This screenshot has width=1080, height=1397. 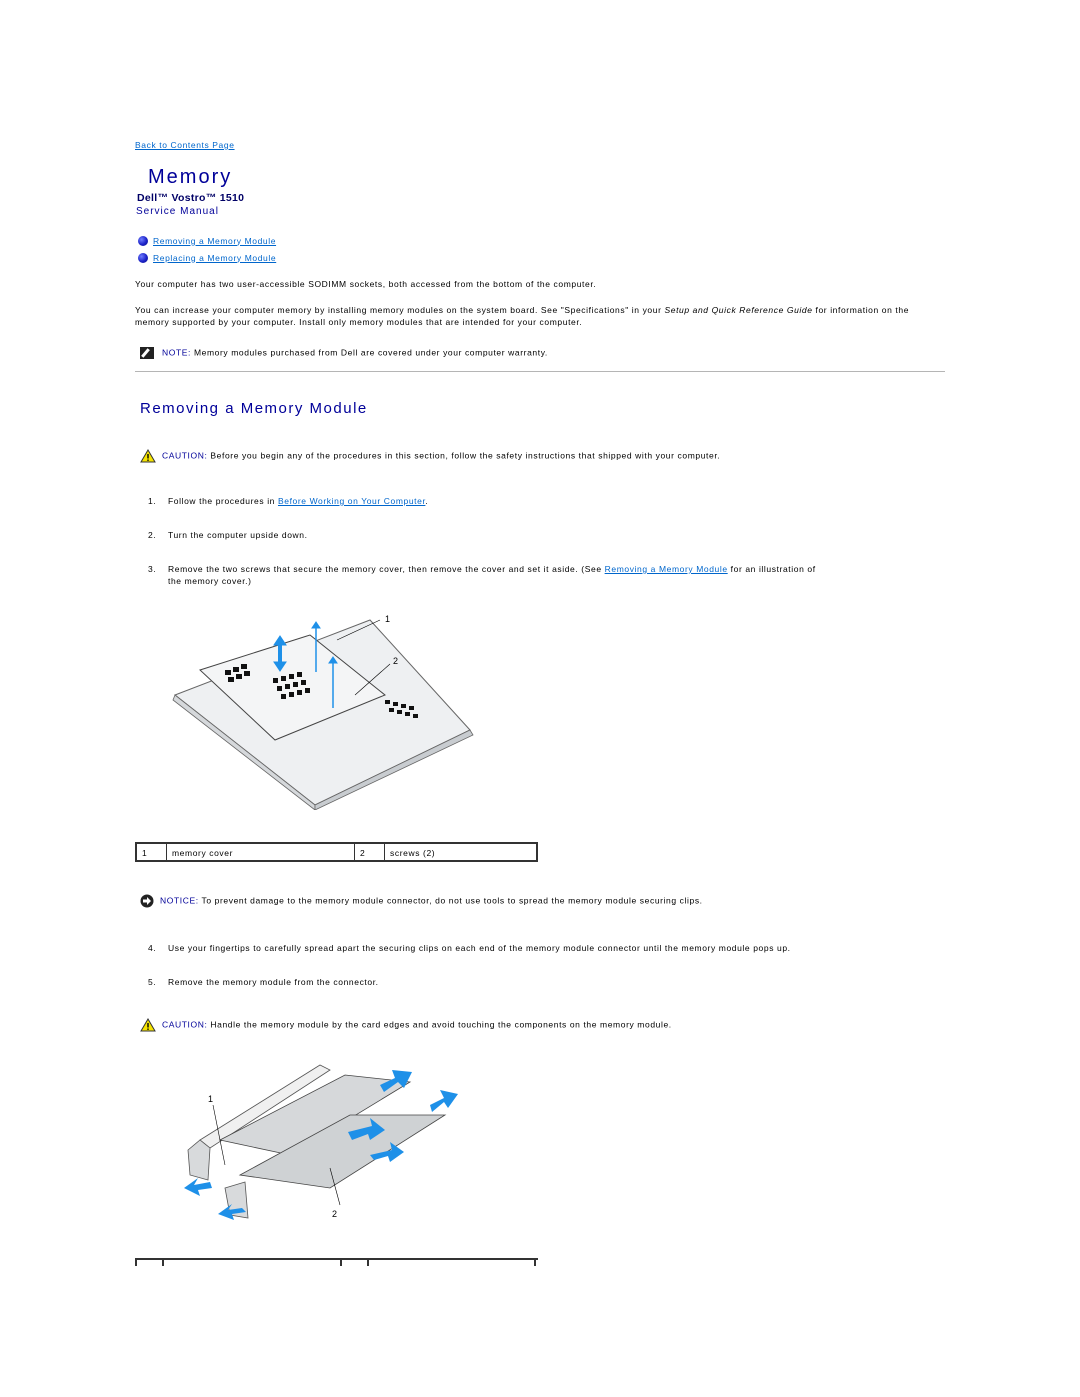 I want to click on back-to-contents-link: Back to Contents Page, so click(x=185, y=145).